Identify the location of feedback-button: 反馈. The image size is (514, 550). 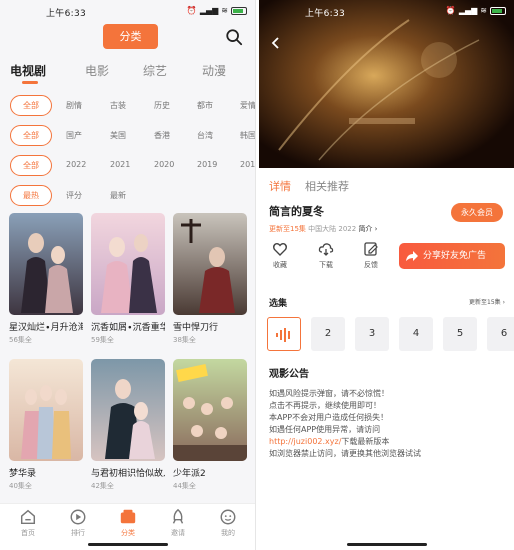
(371, 255).